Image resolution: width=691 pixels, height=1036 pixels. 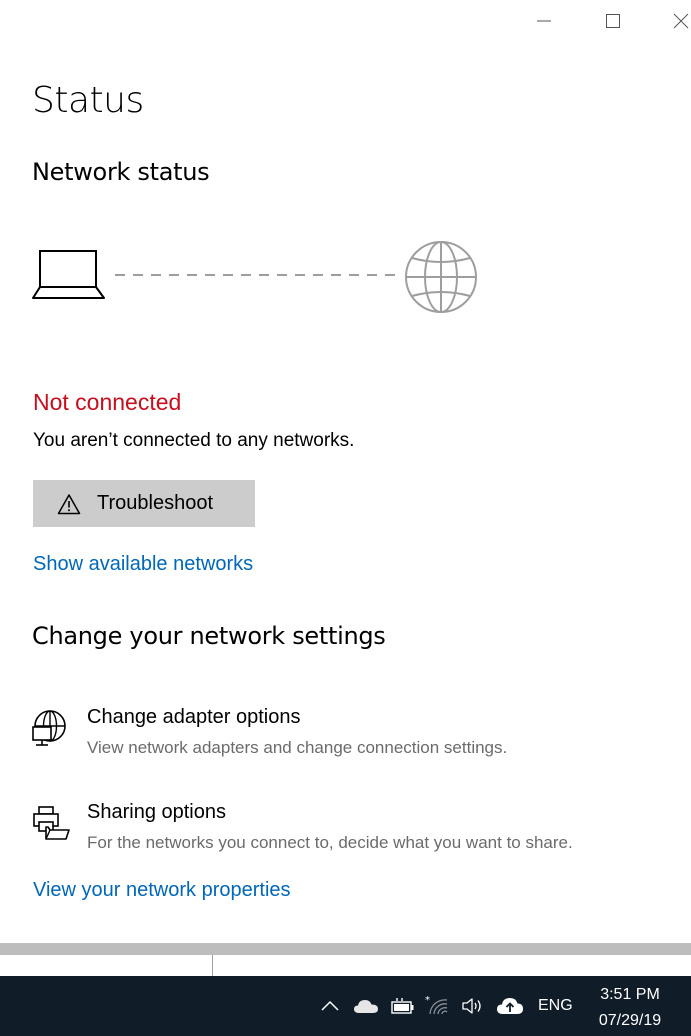 I want to click on connection-status: Not connected, so click(x=107, y=402).